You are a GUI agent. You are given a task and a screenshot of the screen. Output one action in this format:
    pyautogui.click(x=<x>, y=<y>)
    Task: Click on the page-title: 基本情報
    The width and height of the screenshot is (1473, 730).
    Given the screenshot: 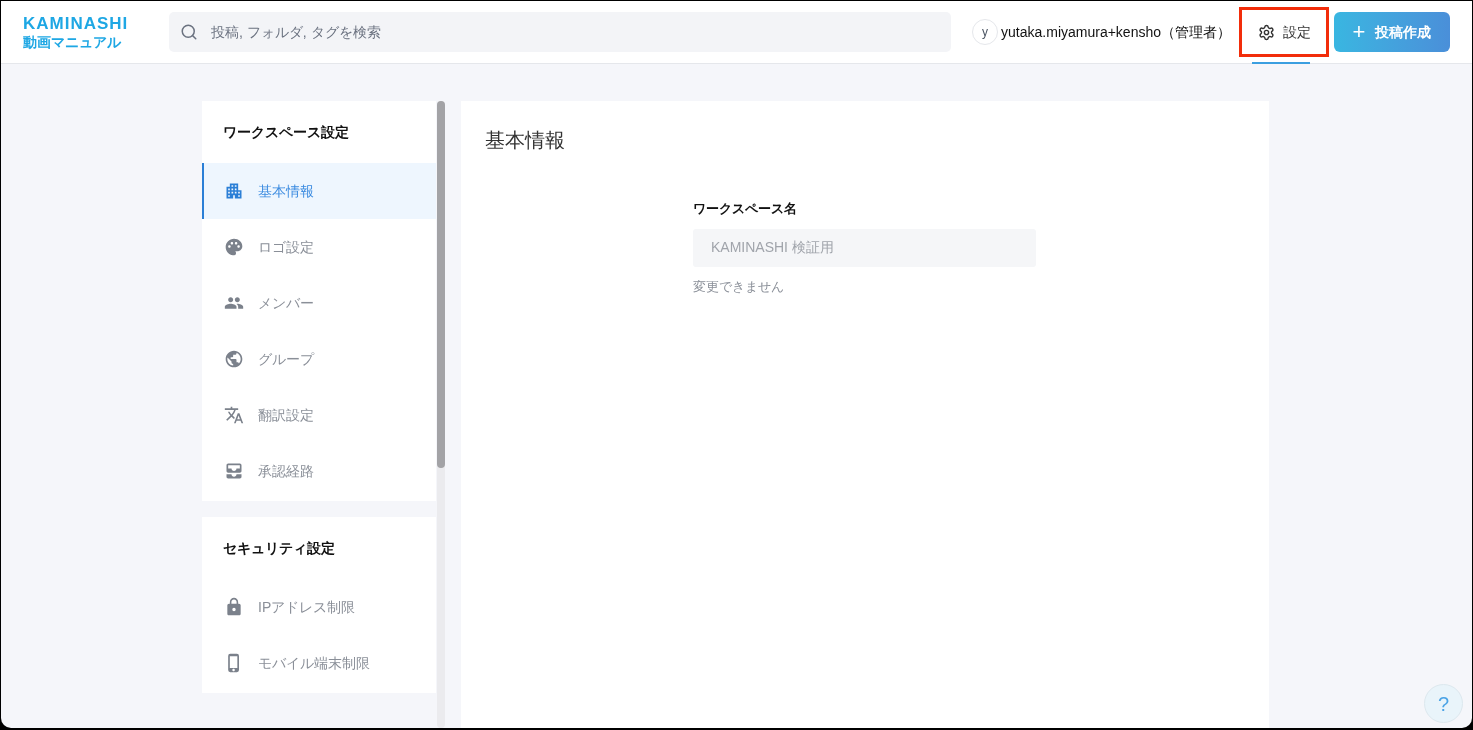 What is the action you would take?
    pyautogui.click(x=525, y=140)
    